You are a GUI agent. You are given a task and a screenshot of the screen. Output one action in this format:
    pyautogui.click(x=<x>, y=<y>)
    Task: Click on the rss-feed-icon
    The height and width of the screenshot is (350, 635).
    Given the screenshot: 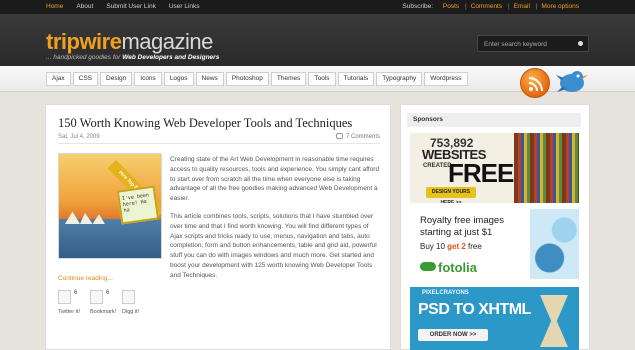 What is the action you would take?
    pyautogui.click(x=535, y=83)
    